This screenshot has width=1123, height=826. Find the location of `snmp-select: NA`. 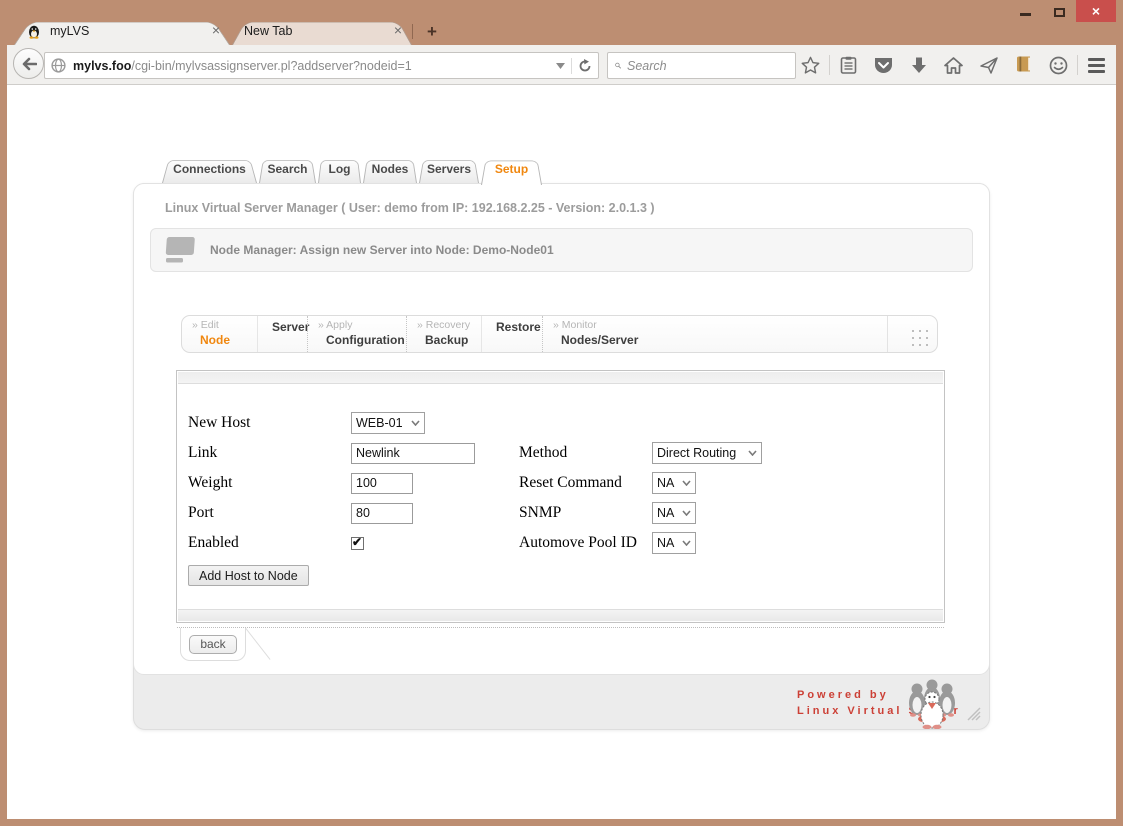

snmp-select: NA is located at coordinates (674, 513).